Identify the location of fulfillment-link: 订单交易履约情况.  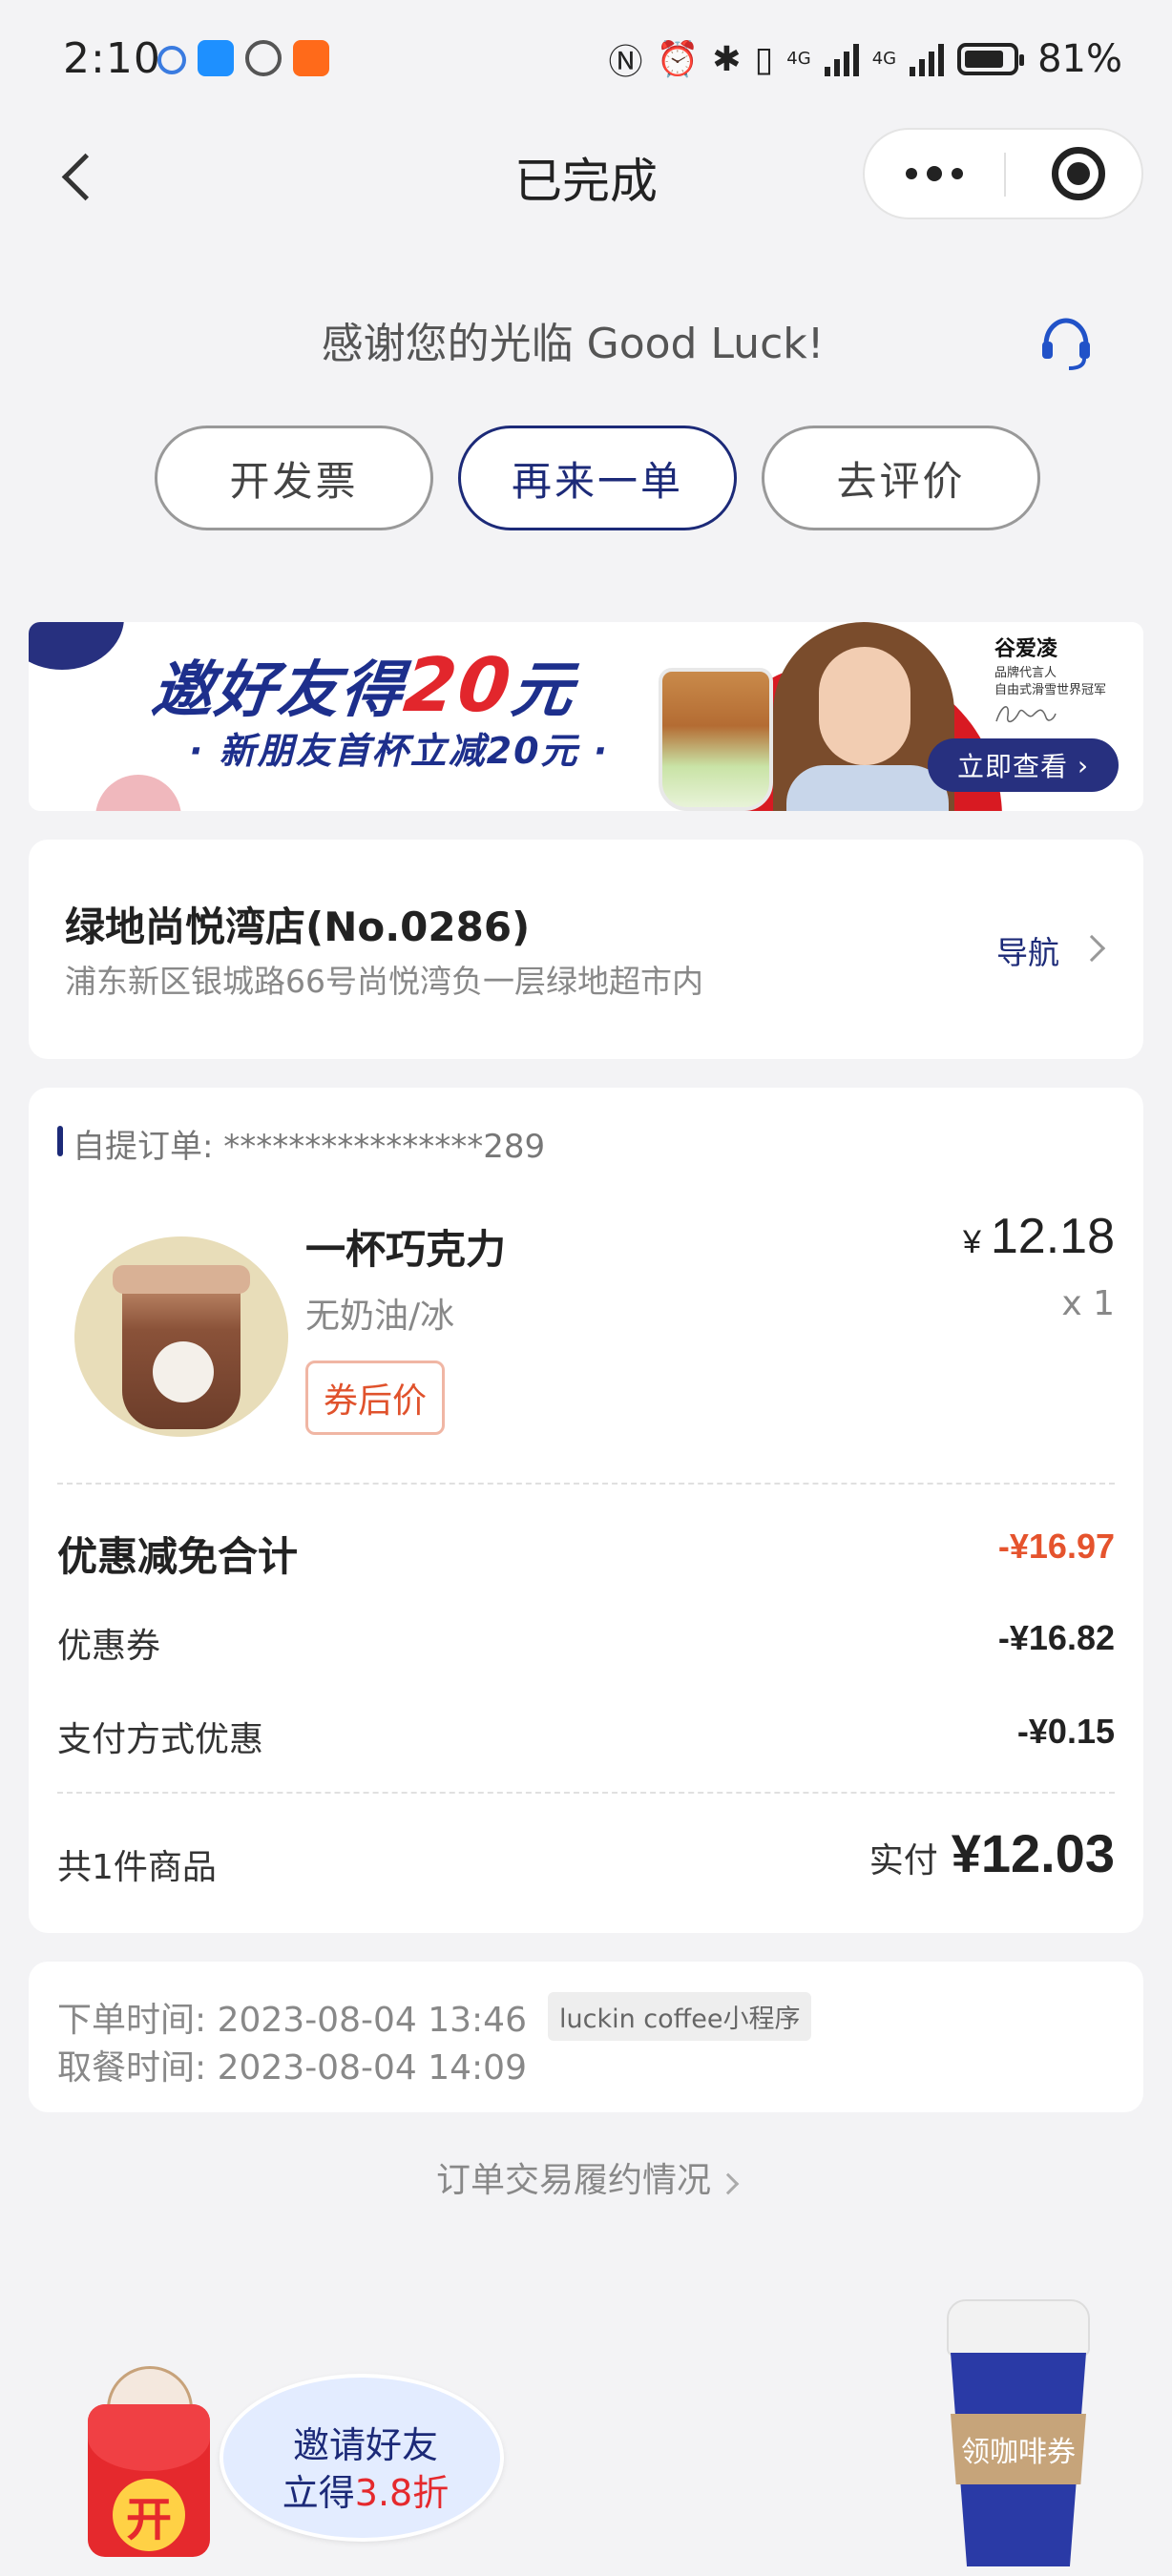
(586, 2177).